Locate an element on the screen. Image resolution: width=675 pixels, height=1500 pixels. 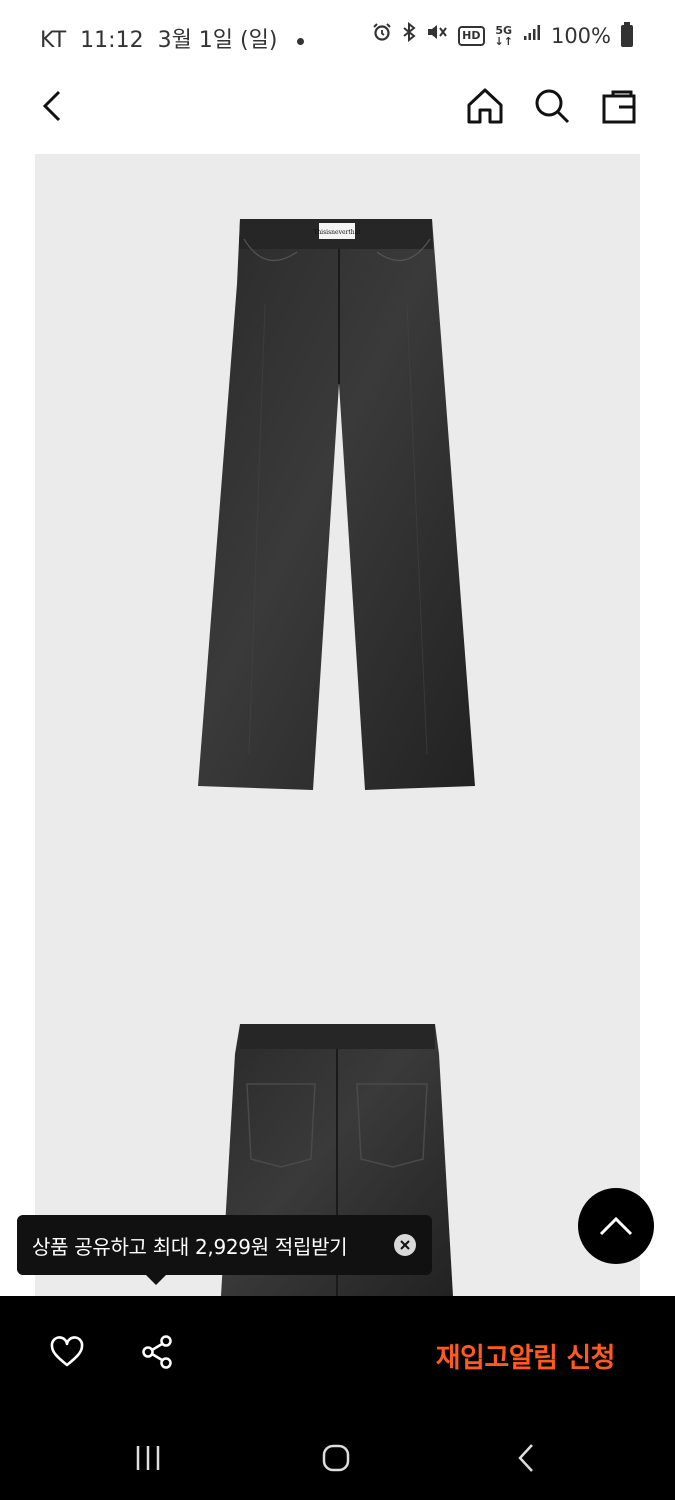
restock-alert-button: 재입고알림 신청 is located at coordinates (526, 1355).